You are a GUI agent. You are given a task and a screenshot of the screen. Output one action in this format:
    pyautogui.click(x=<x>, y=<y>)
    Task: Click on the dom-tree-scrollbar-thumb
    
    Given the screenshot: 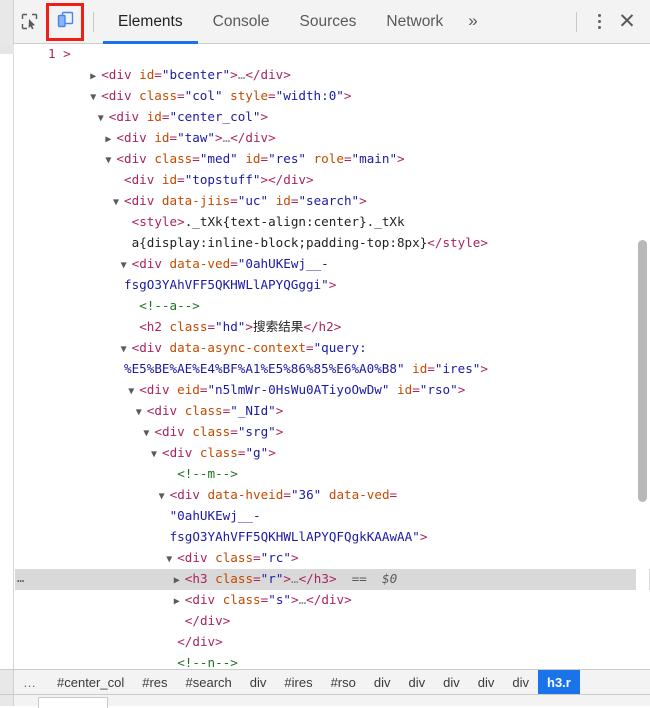 What is the action you would take?
    pyautogui.click(x=642, y=371)
    